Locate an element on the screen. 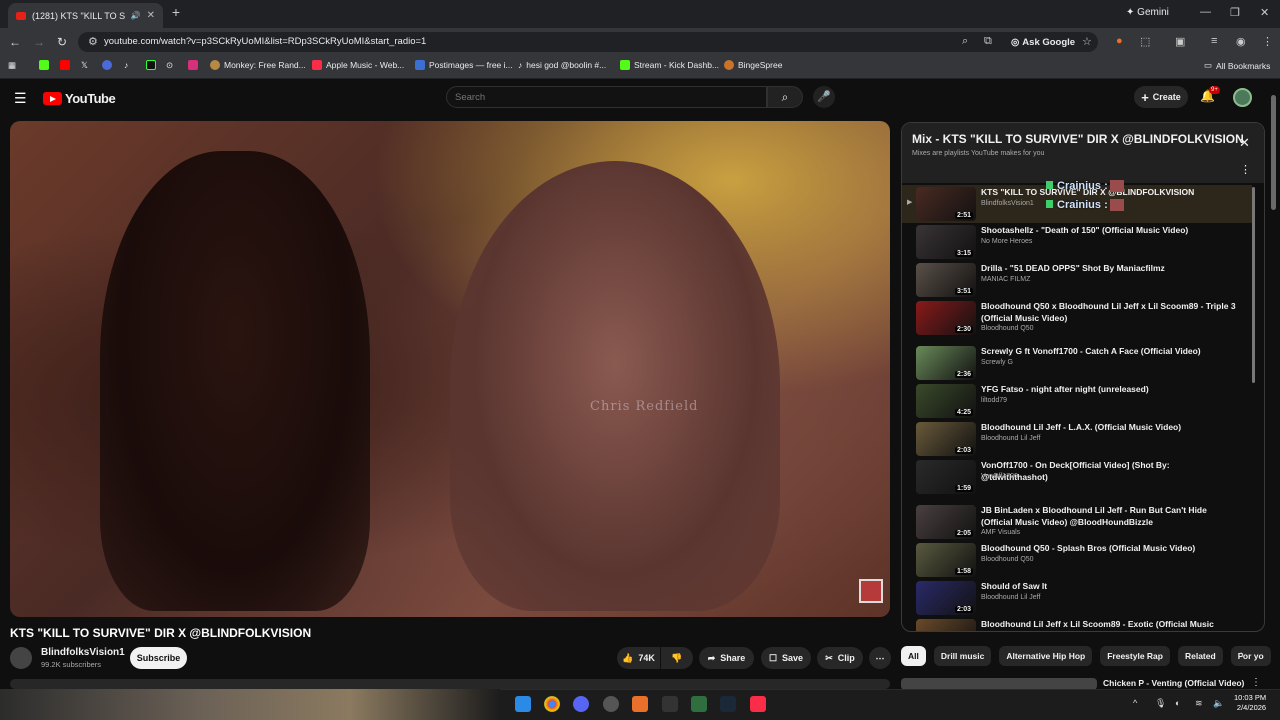  chips-next-icon: › is located at coordinates (1242, 655).